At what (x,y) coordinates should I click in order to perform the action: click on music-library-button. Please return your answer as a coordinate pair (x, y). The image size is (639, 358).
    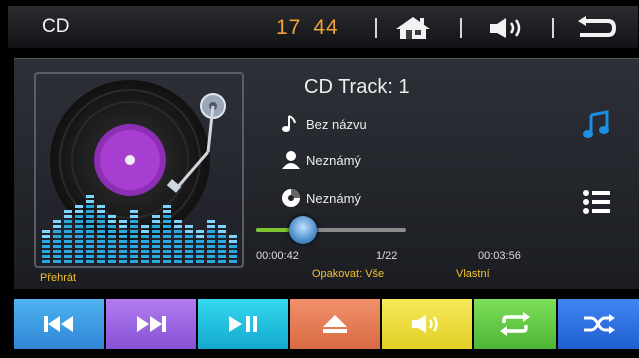
    Looking at the image, I should click on (597, 127).